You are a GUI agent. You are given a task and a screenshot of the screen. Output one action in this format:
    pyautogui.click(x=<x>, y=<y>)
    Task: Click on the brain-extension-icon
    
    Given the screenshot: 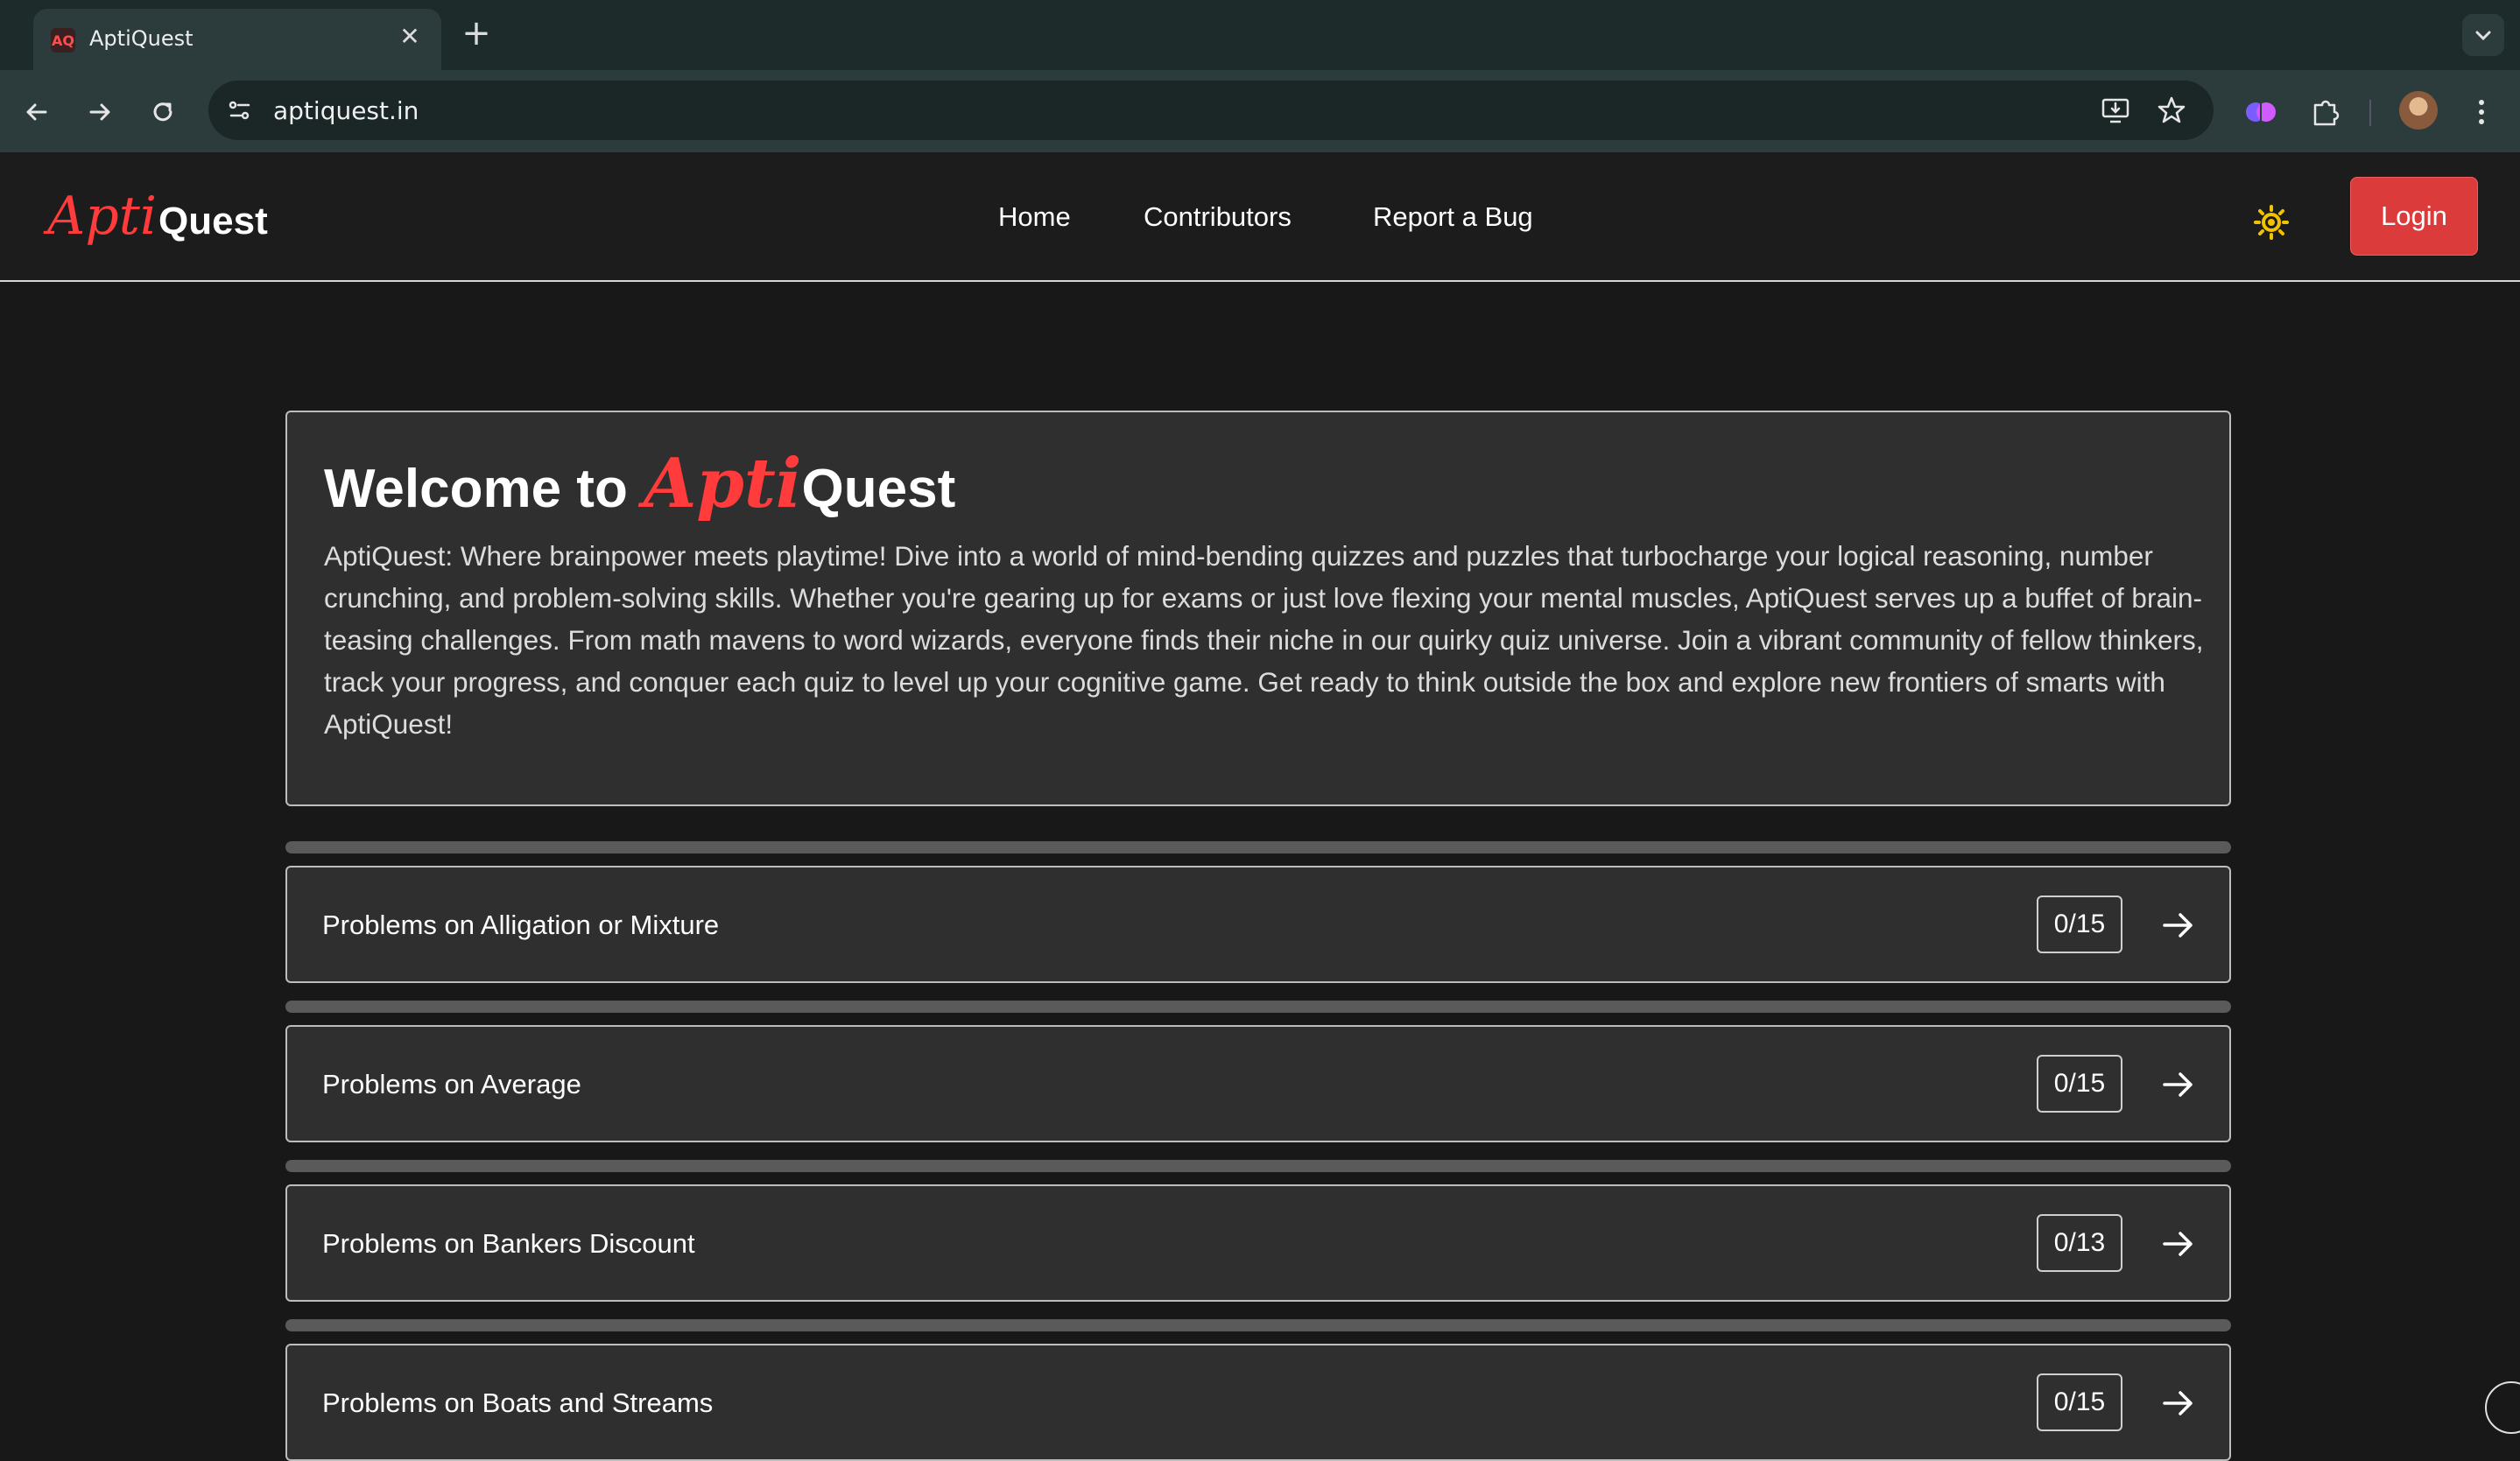 What is the action you would take?
    pyautogui.click(x=2261, y=112)
    